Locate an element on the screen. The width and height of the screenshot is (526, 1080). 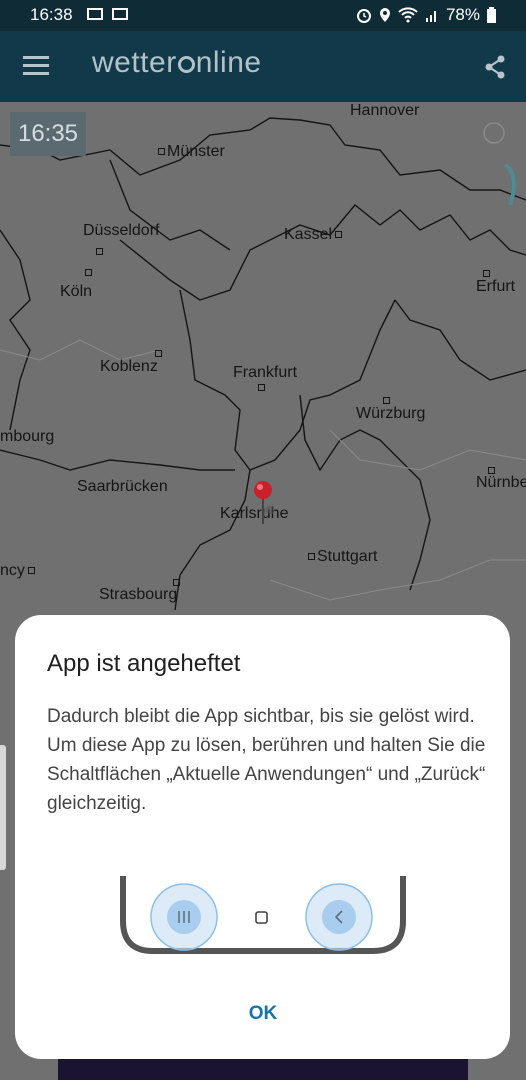
location-icon is located at coordinates (384, 15).